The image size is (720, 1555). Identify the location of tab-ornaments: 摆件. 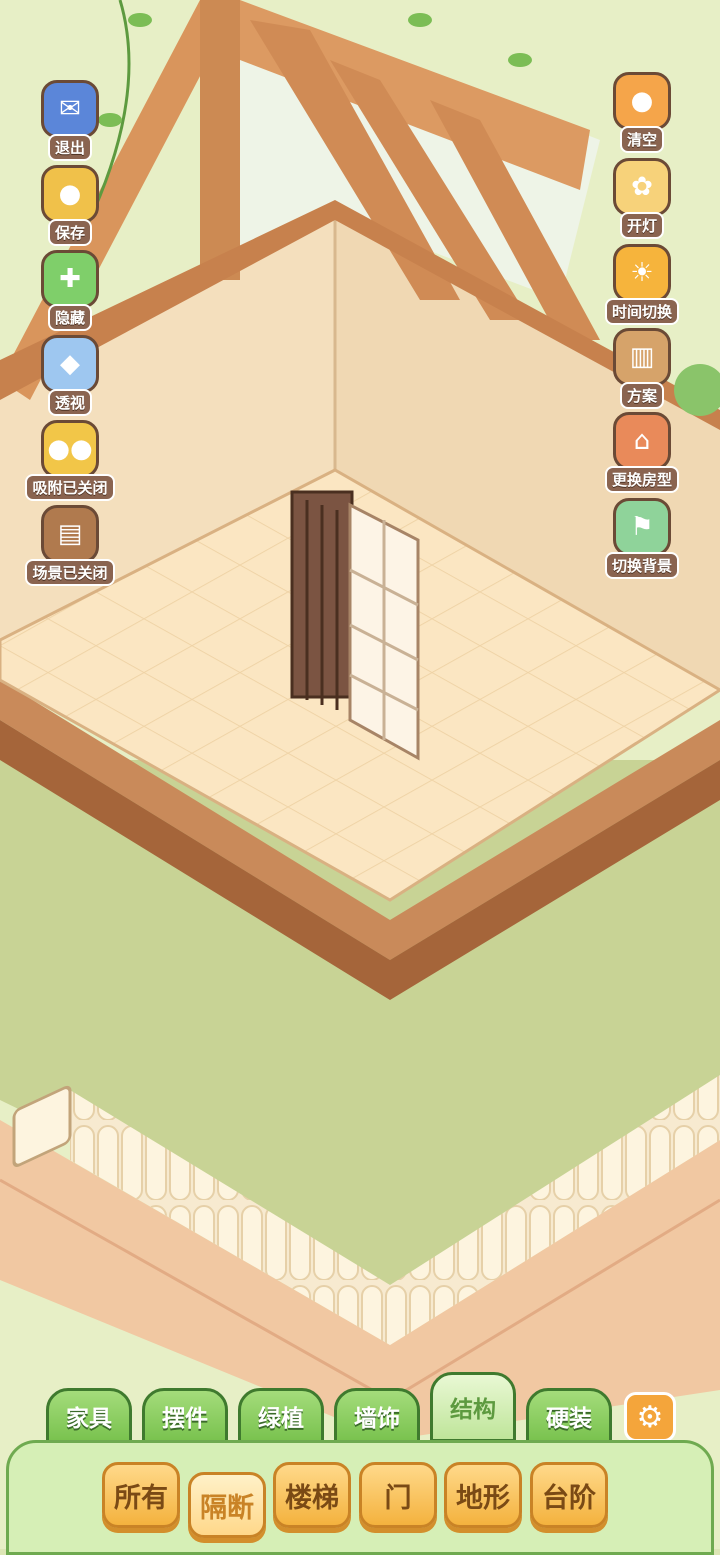
(185, 1416).